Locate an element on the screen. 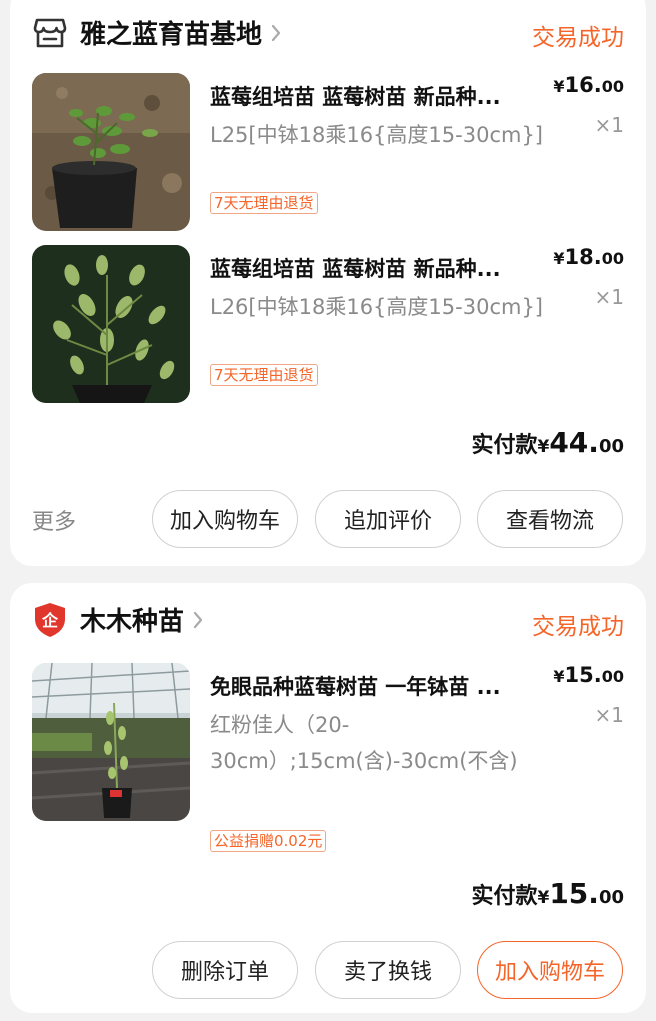 The height and width of the screenshot is (1021, 656). view-logistics-button: 查看物流 is located at coordinates (550, 519).